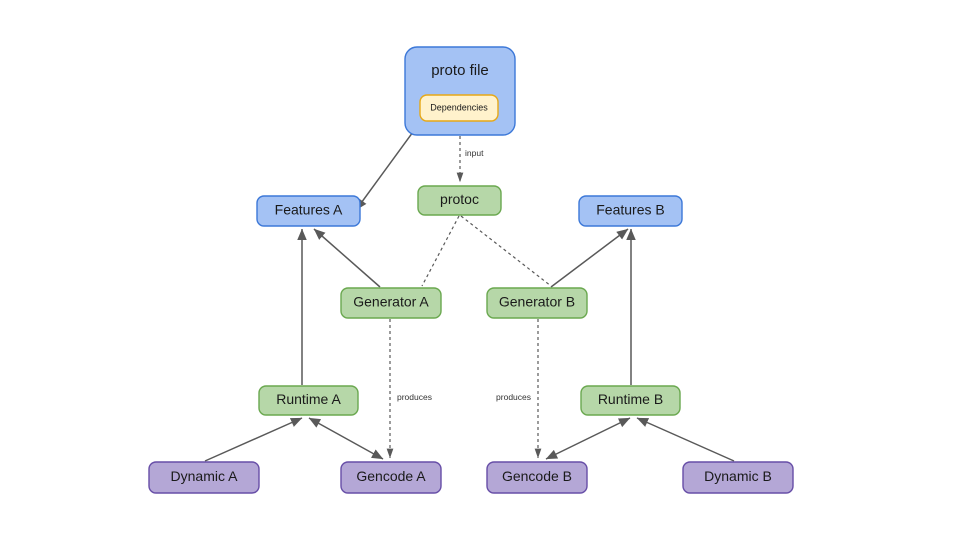 The image size is (960, 540). I want to click on node-shape-proto-file, so click(460, 91).